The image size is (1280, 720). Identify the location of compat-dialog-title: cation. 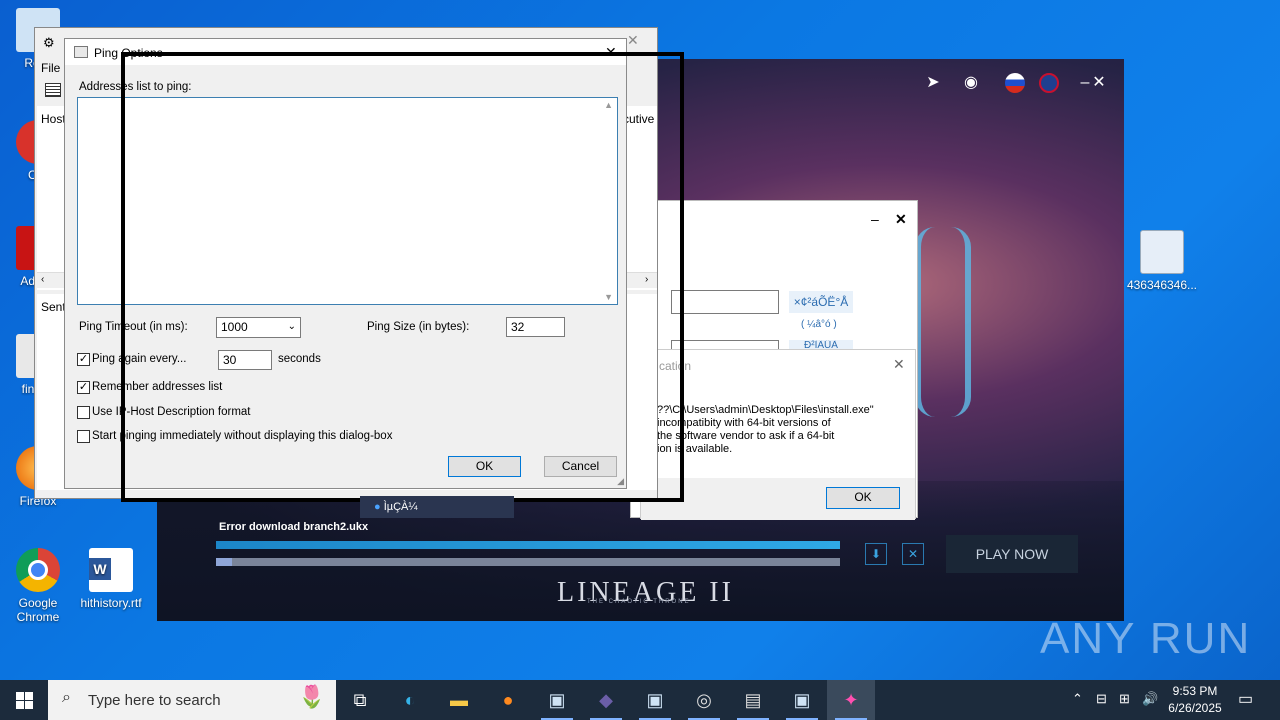
(675, 366).